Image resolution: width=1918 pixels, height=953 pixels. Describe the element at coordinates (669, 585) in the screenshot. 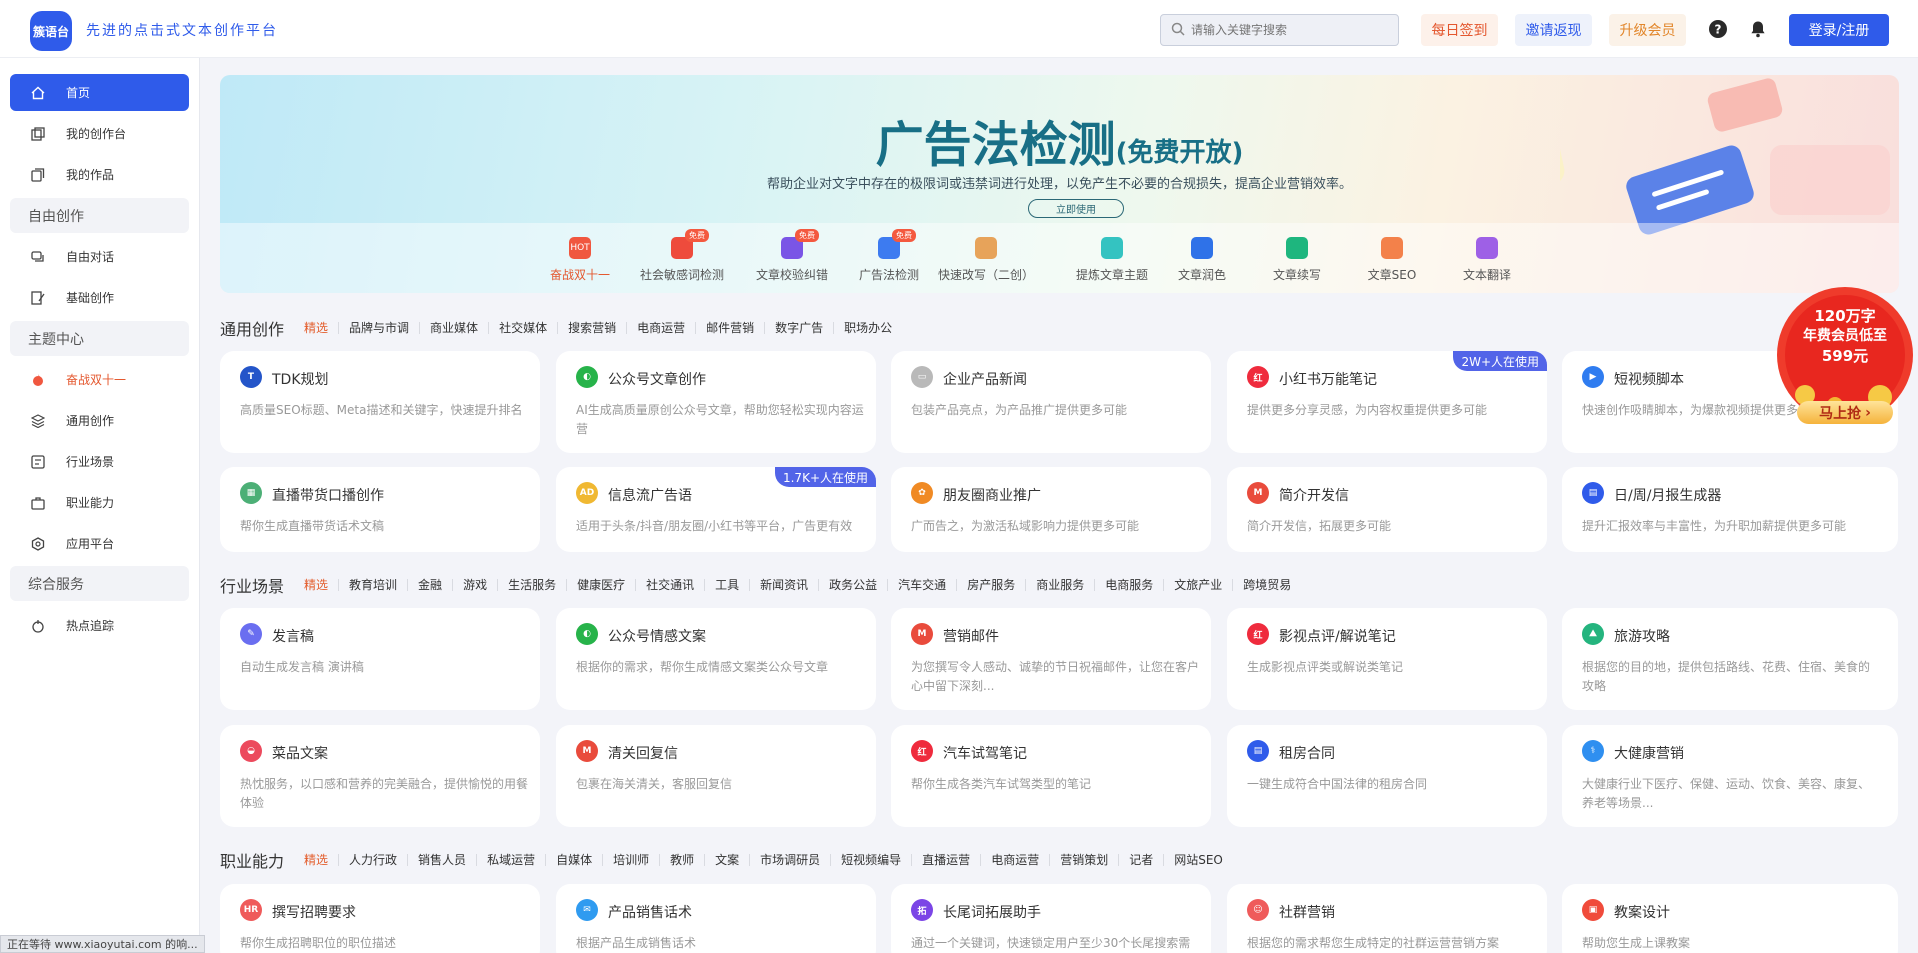

I see `filter-tab: 社交通讯` at that location.